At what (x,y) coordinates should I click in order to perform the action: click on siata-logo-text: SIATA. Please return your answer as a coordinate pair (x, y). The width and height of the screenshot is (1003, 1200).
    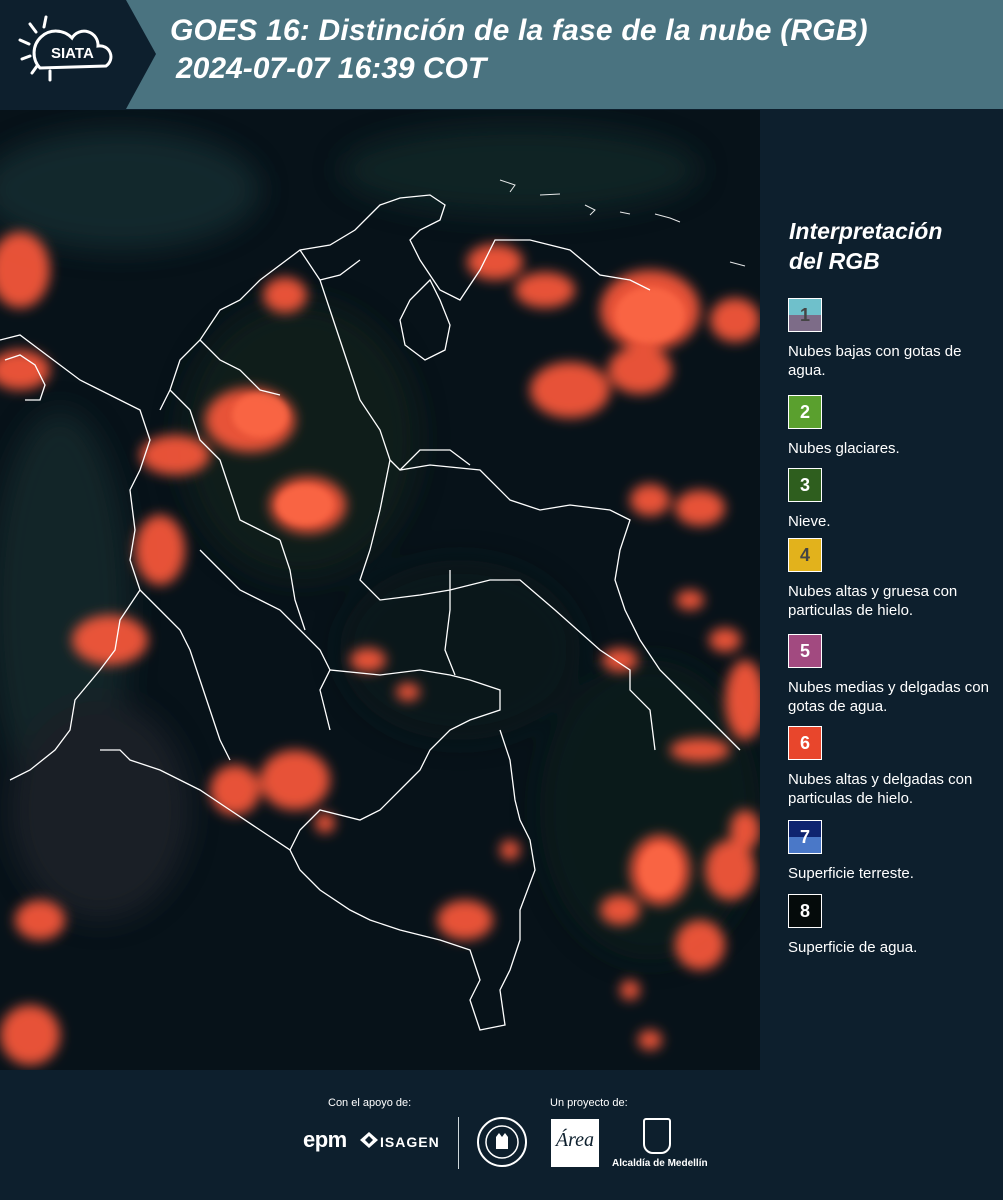
    Looking at the image, I should click on (72, 53).